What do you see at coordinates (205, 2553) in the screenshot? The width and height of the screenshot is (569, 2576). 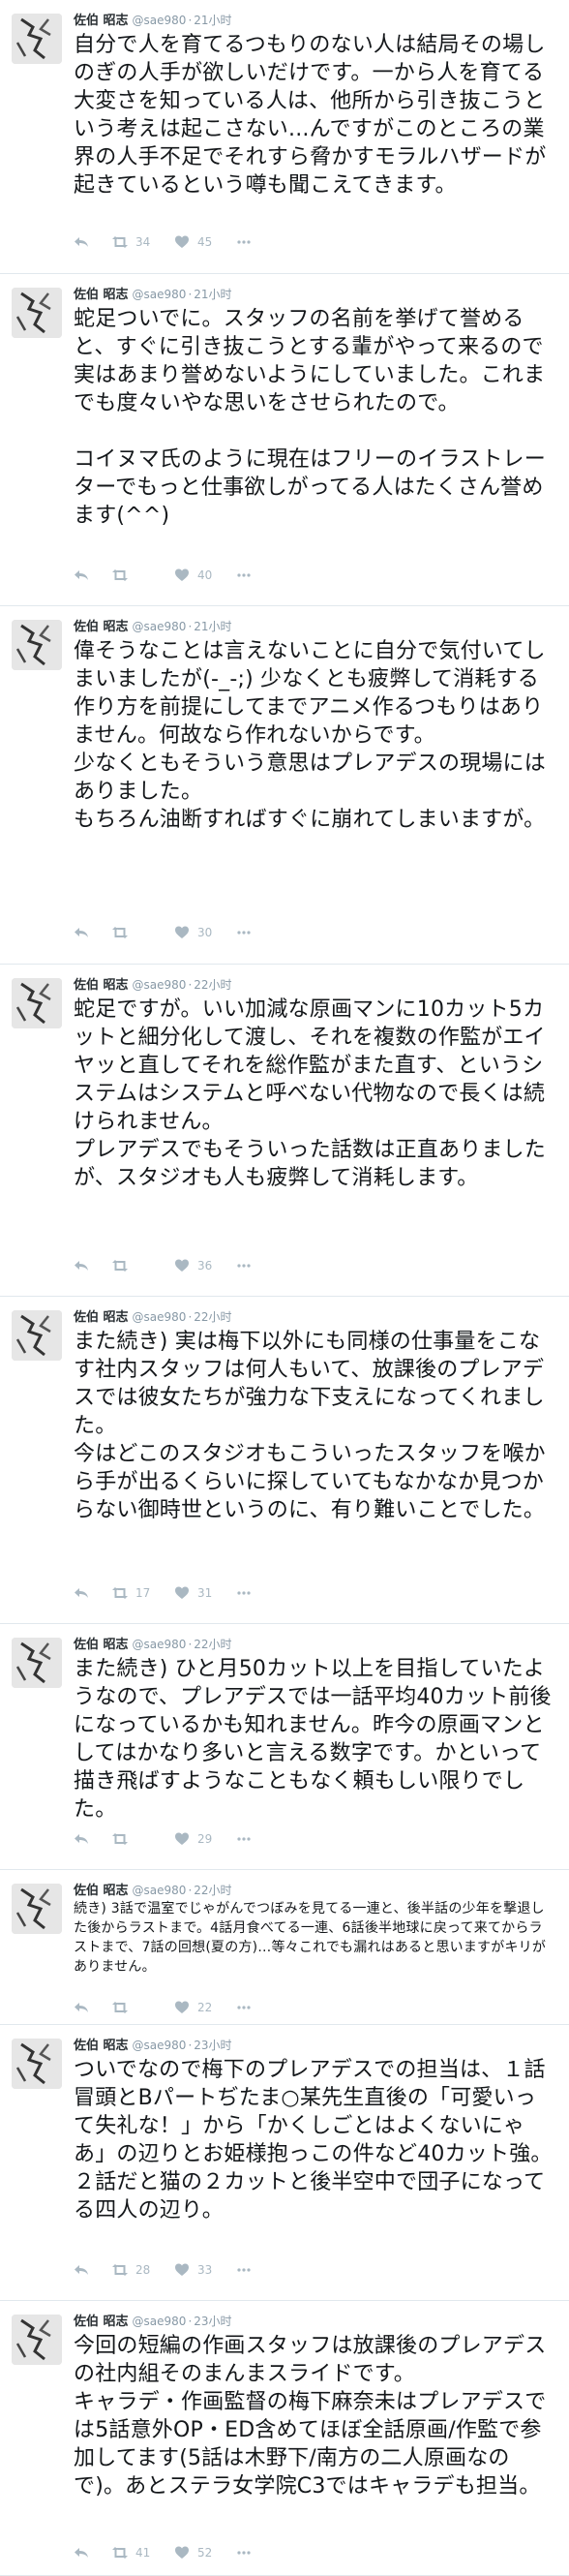 I see `like-count: 52` at bounding box center [205, 2553].